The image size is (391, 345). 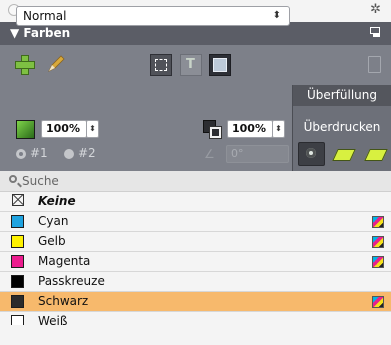 What do you see at coordinates (374, 64) in the screenshot?
I see `trash-icon` at bounding box center [374, 64].